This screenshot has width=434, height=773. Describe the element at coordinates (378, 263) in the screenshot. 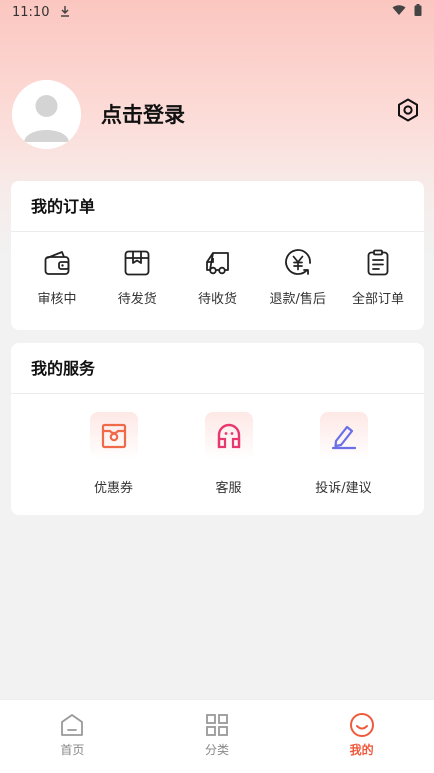

I see `clipboard-icon` at that location.